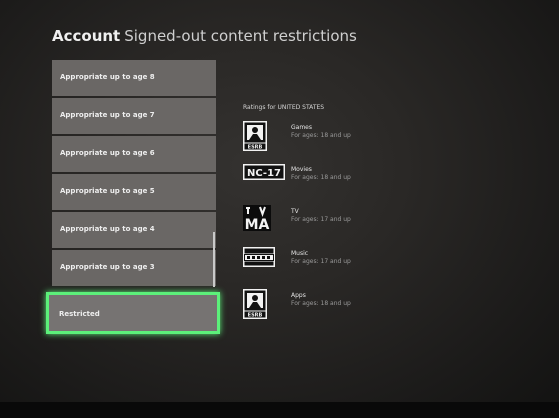  I want to click on rating-category: Movies, so click(301, 169).